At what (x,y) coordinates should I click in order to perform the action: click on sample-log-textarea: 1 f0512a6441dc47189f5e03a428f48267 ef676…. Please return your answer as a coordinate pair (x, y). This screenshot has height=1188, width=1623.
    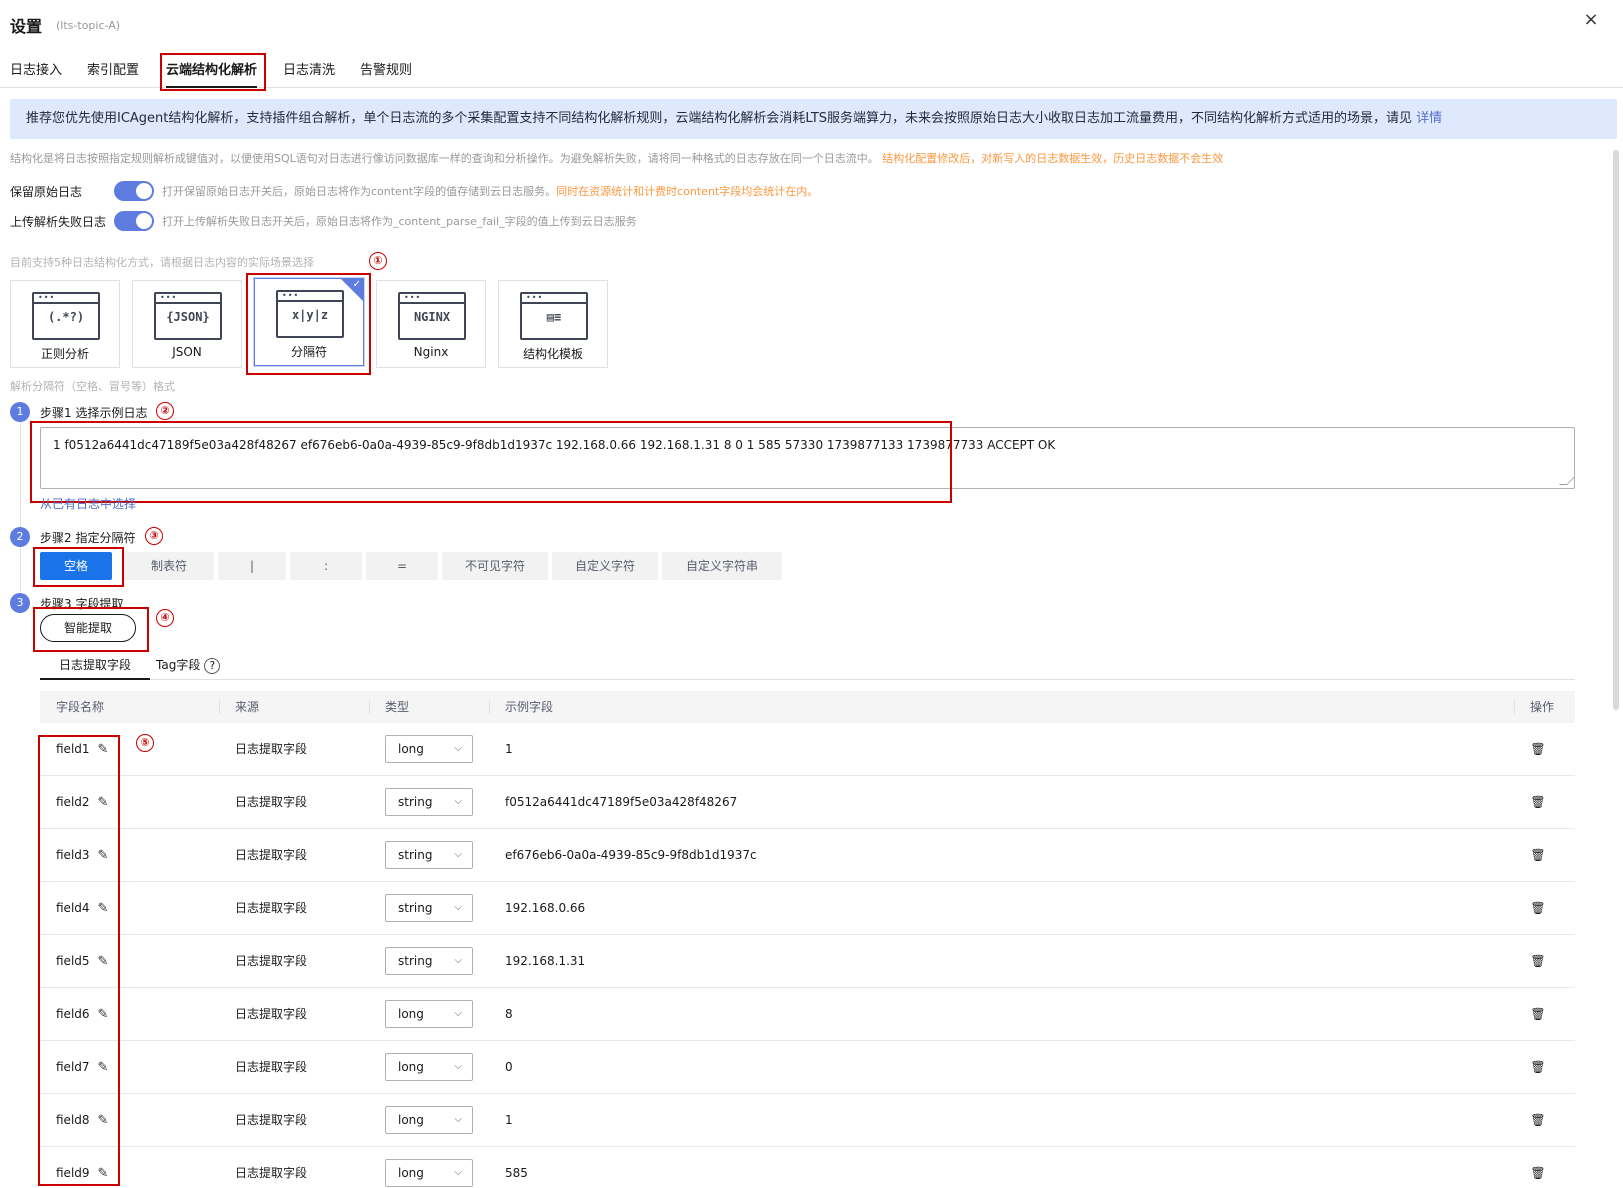
    Looking at the image, I should click on (807, 458).